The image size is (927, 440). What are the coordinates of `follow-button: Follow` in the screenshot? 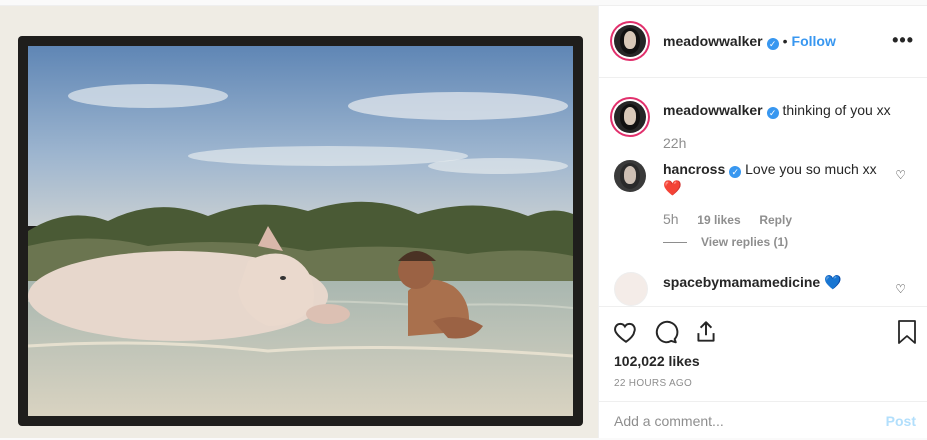 It's located at (814, 41).